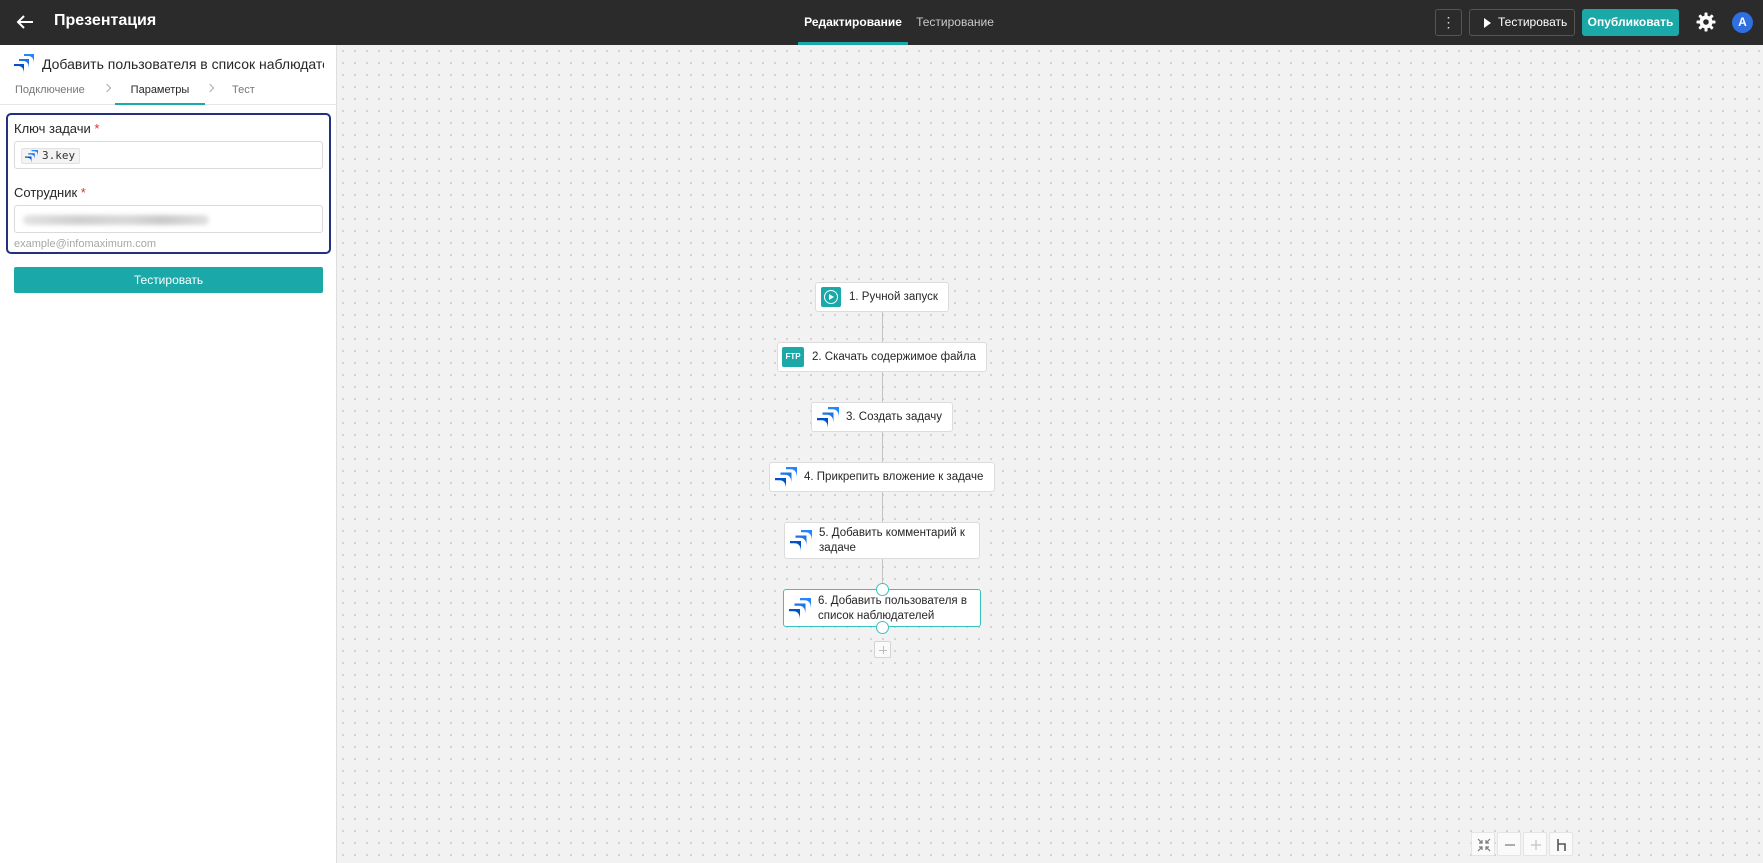 Image resolution: width=1763 pixels, height=863 pixels. Describe the element at coordinates (1533, 22) in the screenshot. I see `run-test-label: Тестировать` at that location.